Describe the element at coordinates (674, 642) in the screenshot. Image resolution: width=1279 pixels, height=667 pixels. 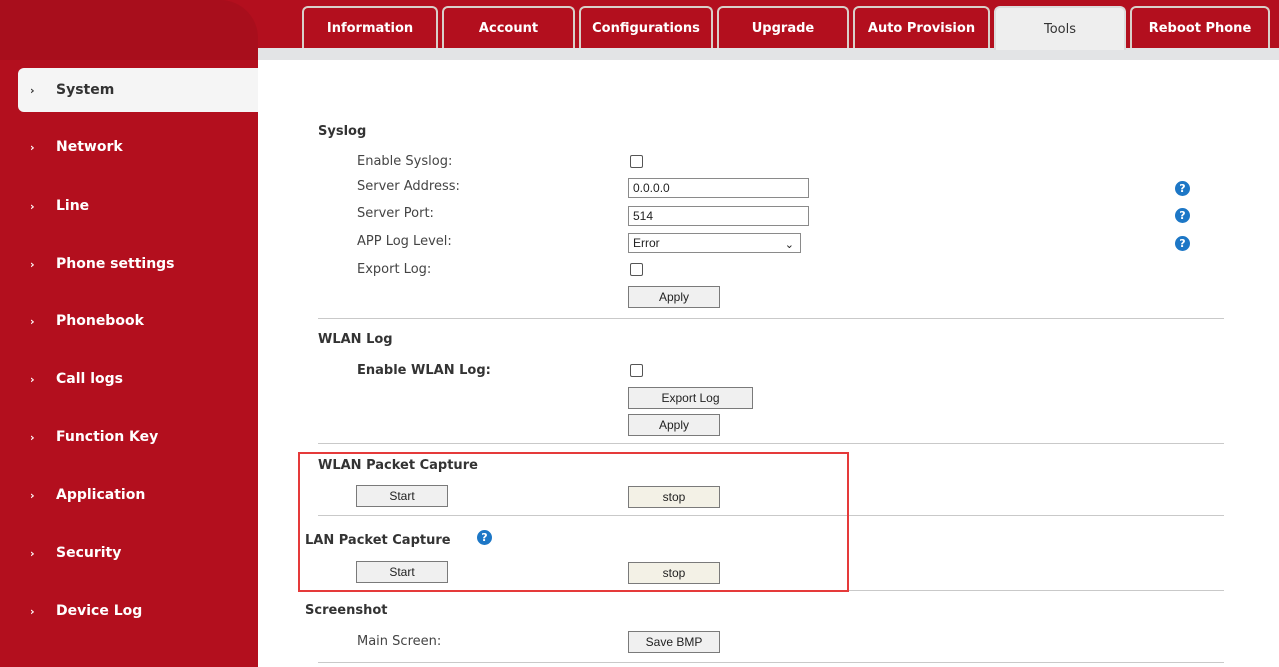
I see `save-bmp-button: Save BMP` at that location.